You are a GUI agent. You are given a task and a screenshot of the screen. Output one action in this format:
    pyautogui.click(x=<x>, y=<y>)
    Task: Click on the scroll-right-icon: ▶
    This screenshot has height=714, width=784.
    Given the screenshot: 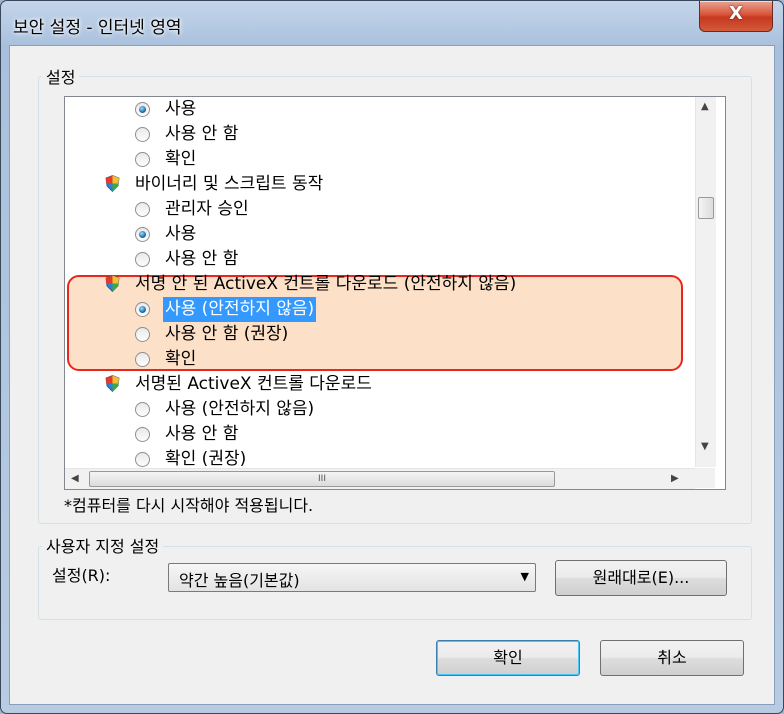 What is the action you would take?
    pyautogui.click(x=675, y=478)
    